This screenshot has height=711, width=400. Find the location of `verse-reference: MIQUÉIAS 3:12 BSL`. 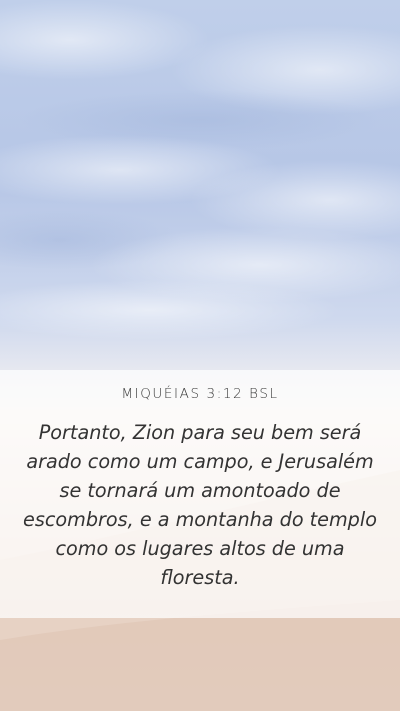

verse-reference: MIQUÉIAS 3:12 BSL is located at coordinates (200, 394).